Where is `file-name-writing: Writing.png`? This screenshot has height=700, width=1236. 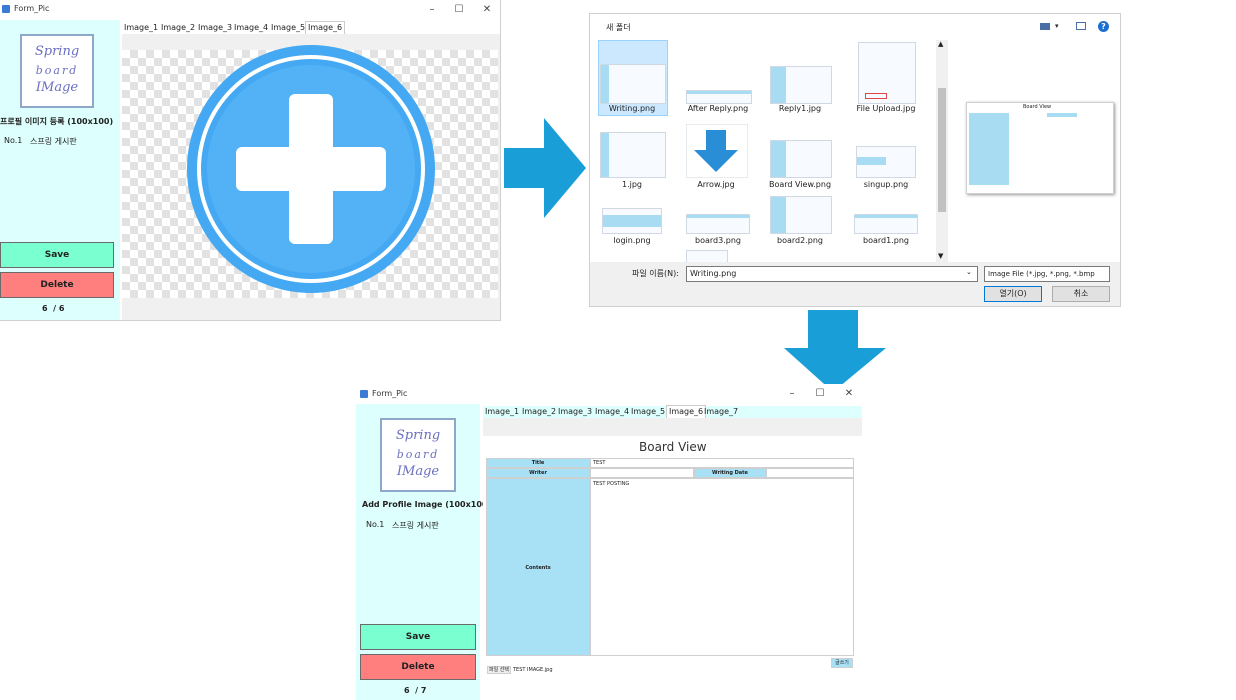
file-name-writing: Writing.png is located at coordinates (632, 108).